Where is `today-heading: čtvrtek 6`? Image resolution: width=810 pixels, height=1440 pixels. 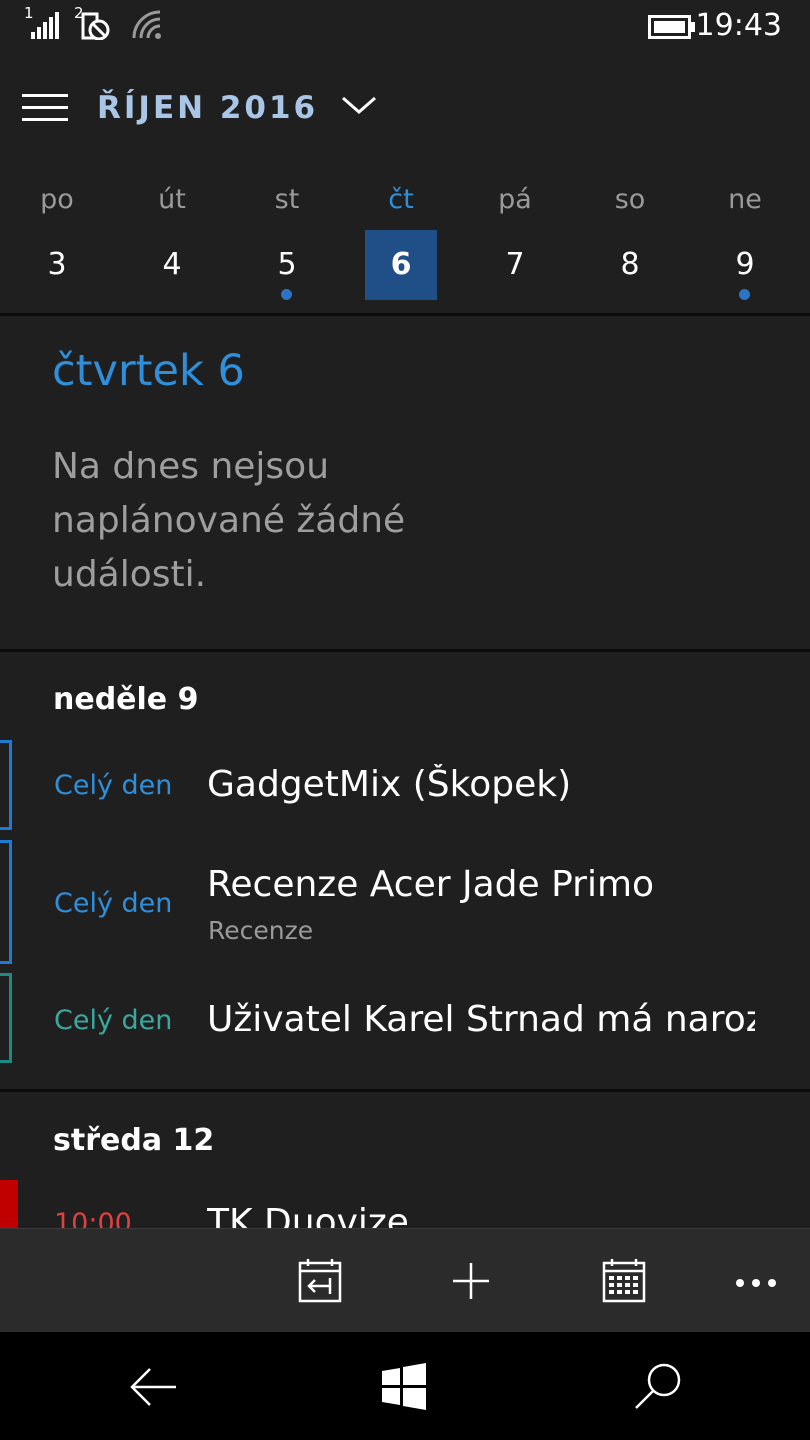
today-heading: čtvrtek 6 is located at coordinates (148, 371).